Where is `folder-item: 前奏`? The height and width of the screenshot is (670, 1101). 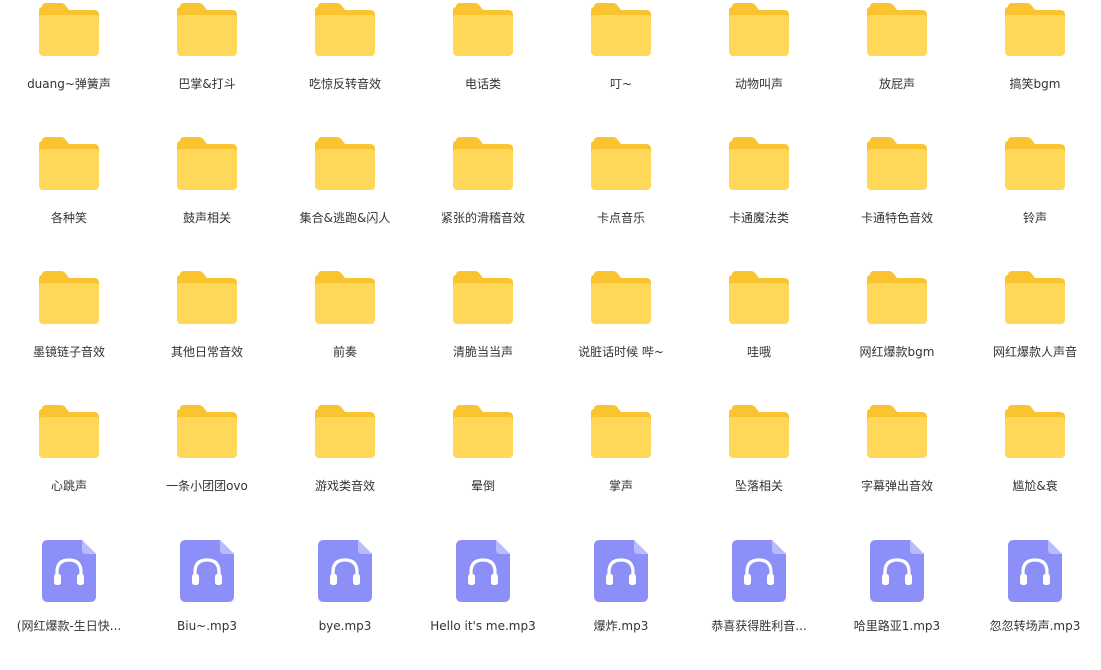
folder-item: 前奏 is located at coordinates (345, 335).